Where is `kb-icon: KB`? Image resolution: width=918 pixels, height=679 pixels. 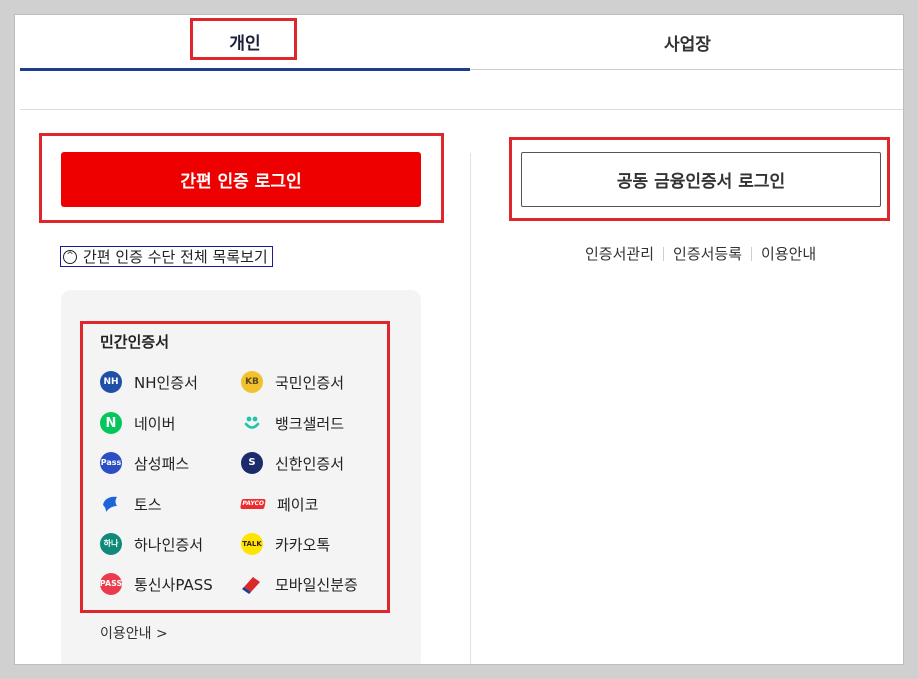 kb-icon: KB is located at coordinates (252, 382).